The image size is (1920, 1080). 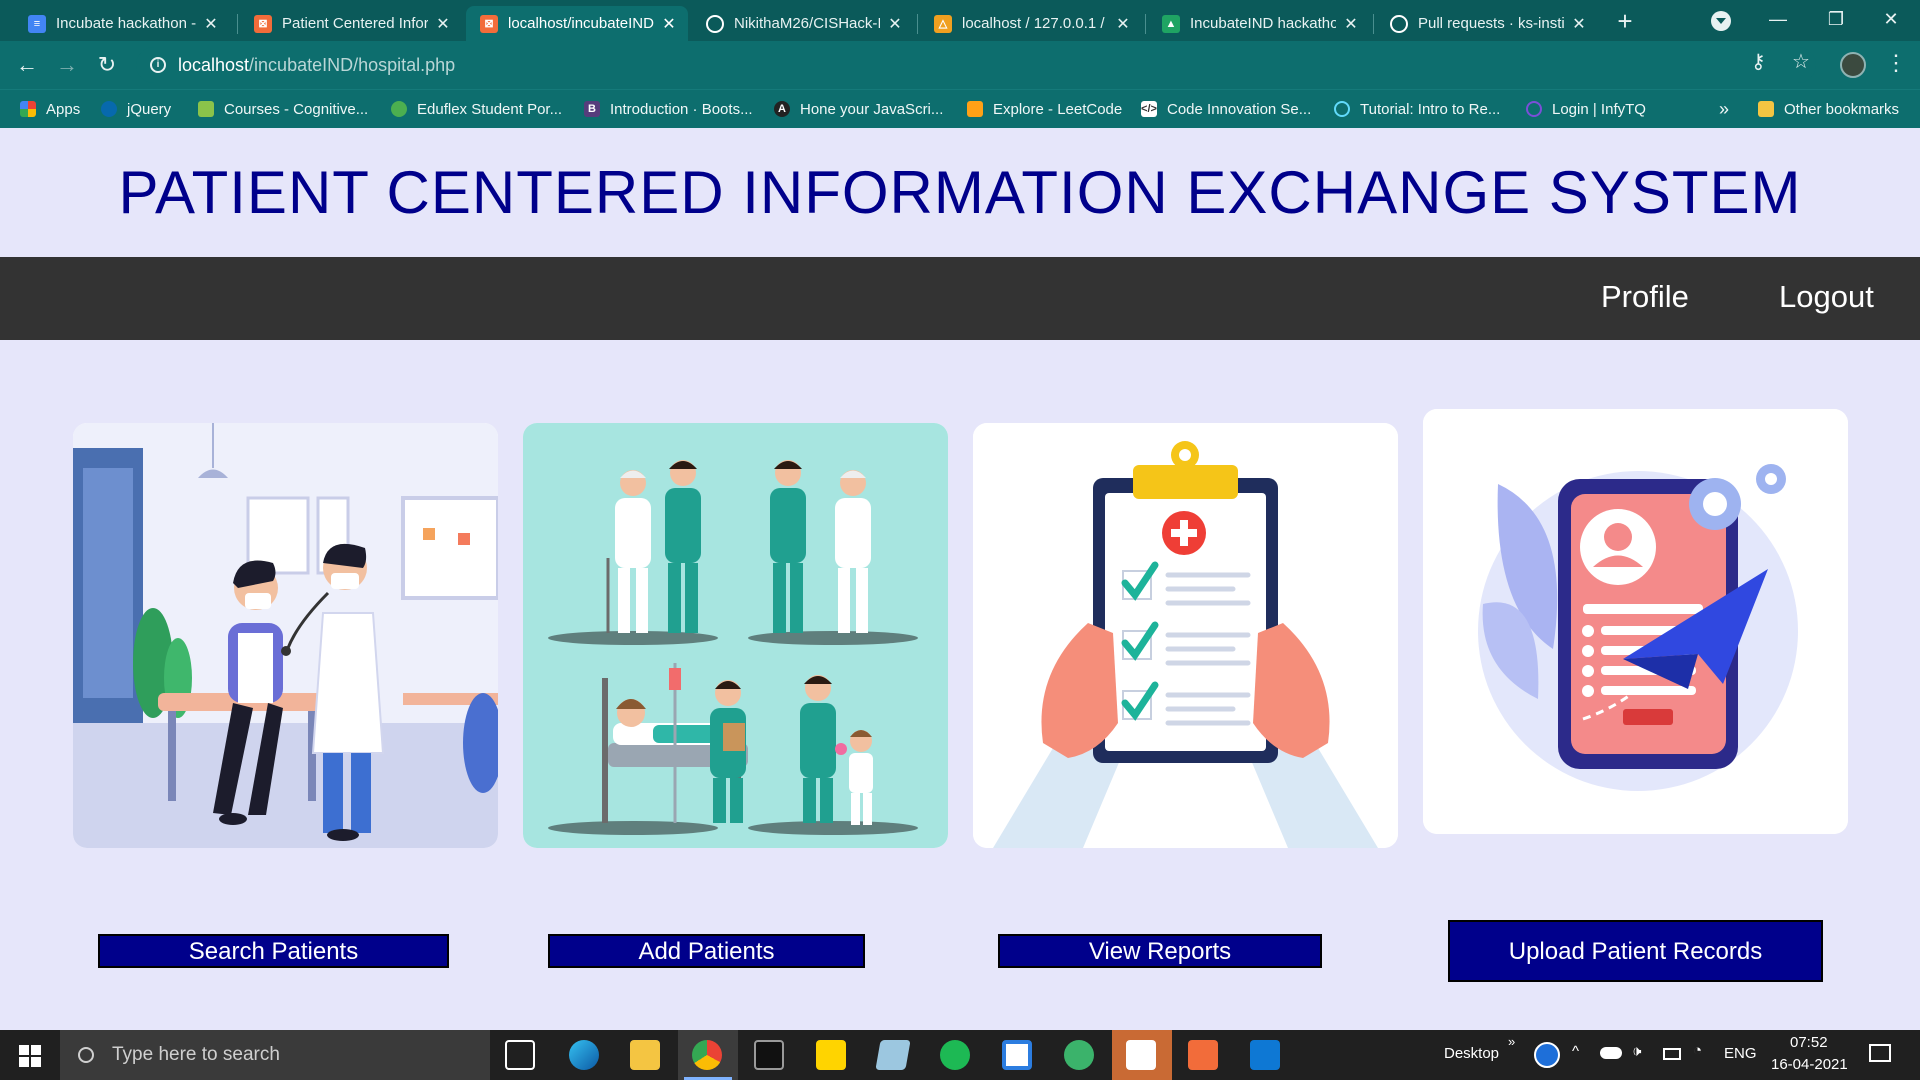 I want to click on add-patients-image, so click(x=735, y=635).